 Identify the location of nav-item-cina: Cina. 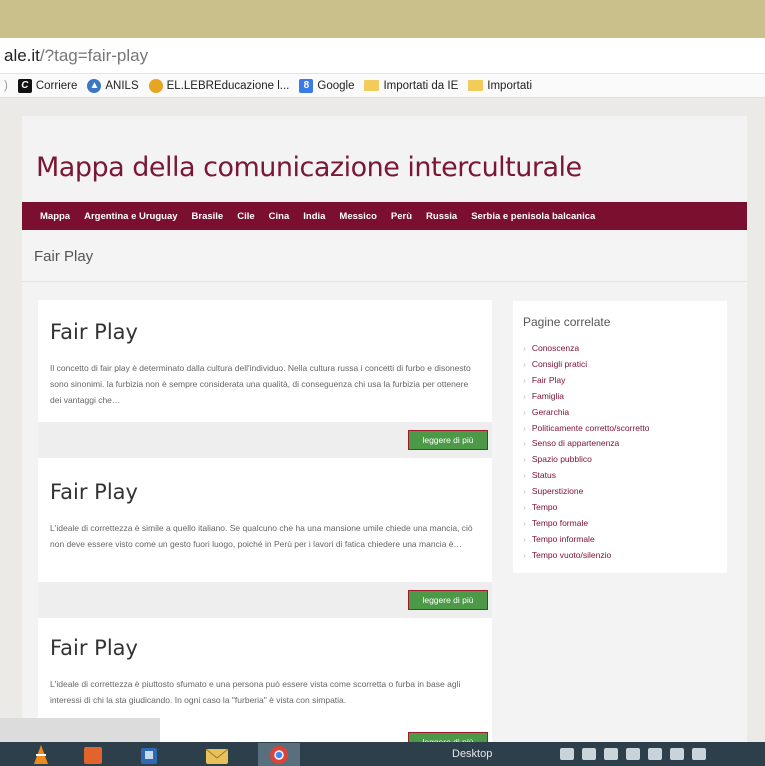
(279, 216).